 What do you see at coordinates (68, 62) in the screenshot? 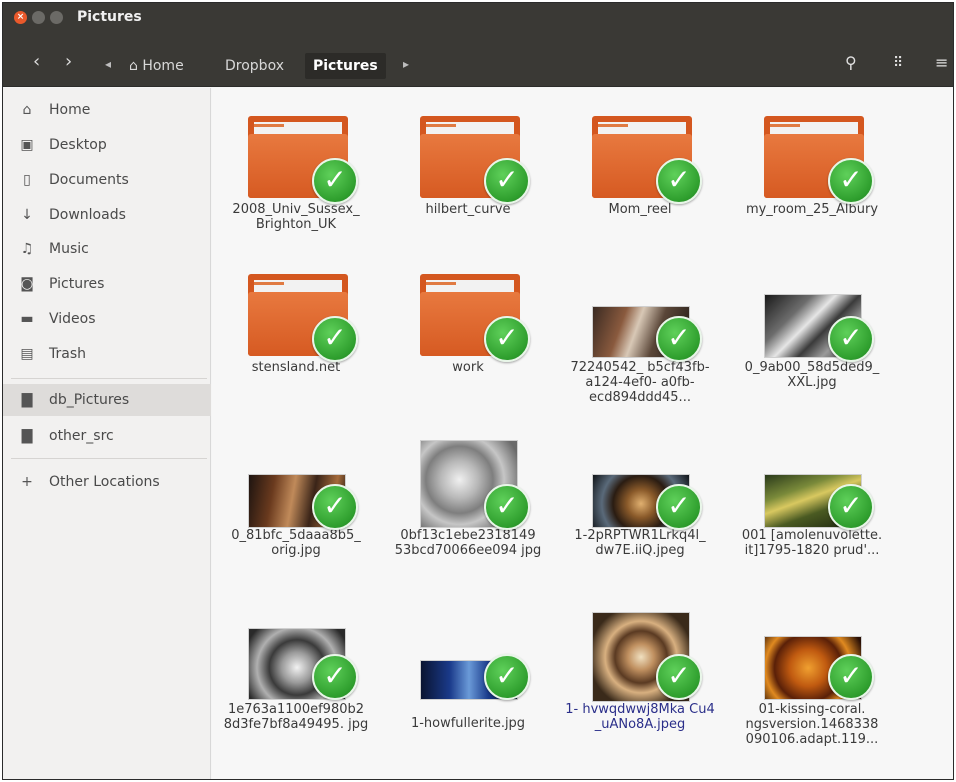
I see `forward-button: ›` at bounding box center [68, 62].